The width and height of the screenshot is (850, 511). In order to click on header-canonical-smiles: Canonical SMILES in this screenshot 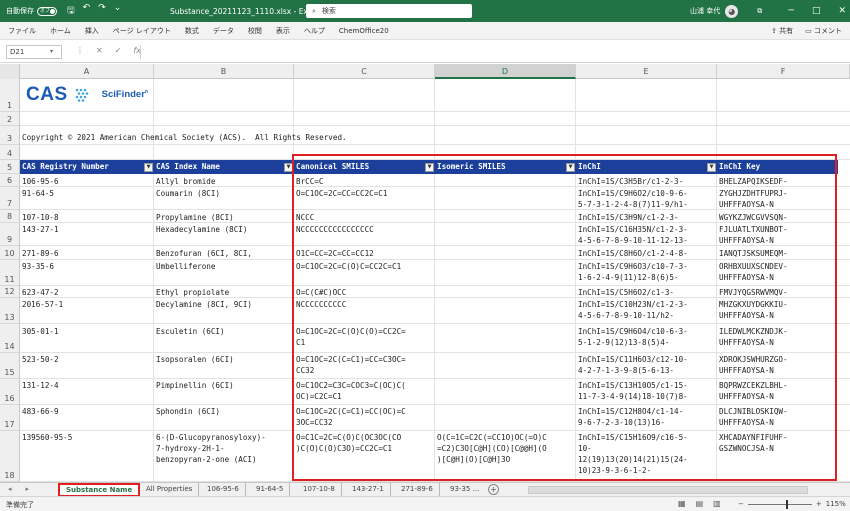, I will do `click(359, 167)`.